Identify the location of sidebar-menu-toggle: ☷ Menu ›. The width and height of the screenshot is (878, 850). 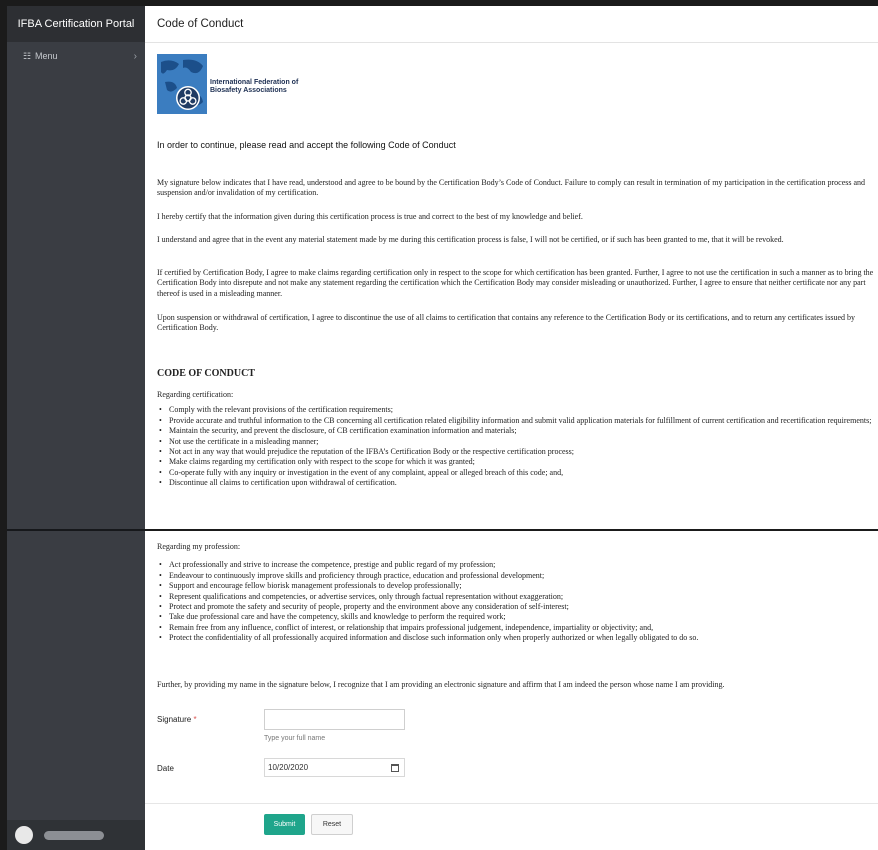
(76, 56).